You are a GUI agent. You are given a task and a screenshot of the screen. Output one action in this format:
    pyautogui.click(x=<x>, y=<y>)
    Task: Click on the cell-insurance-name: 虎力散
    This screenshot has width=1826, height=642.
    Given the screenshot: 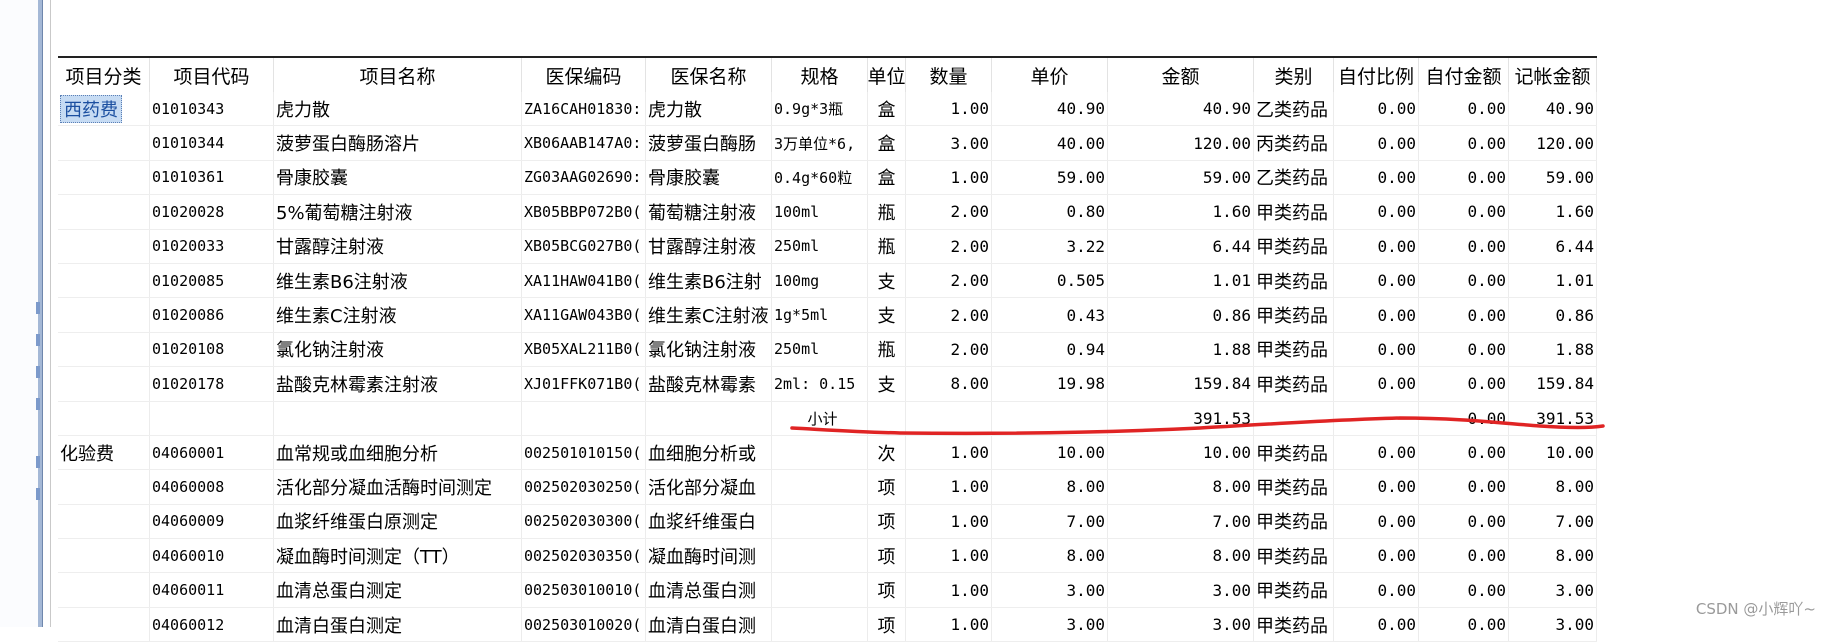 What is the action you would take?
    pyautogui.click(x=709, y=109)
    